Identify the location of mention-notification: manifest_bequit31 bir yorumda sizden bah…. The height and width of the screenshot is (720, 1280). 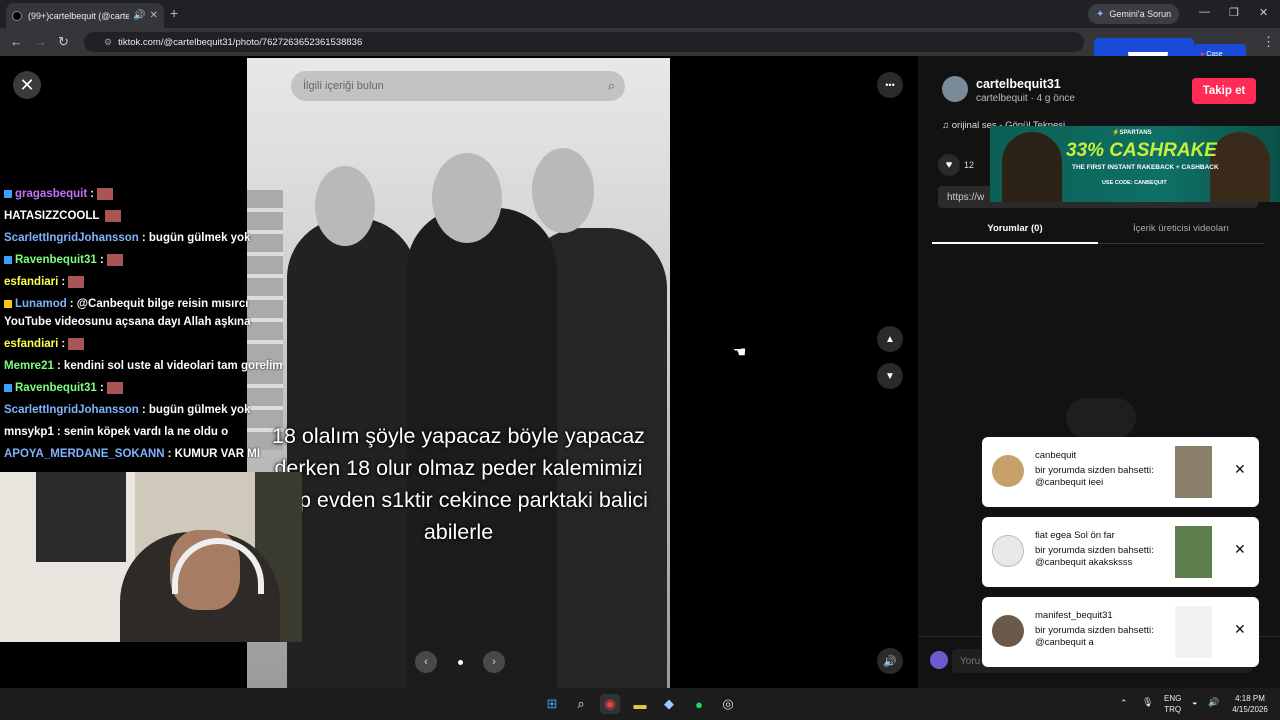
(1120, 632).